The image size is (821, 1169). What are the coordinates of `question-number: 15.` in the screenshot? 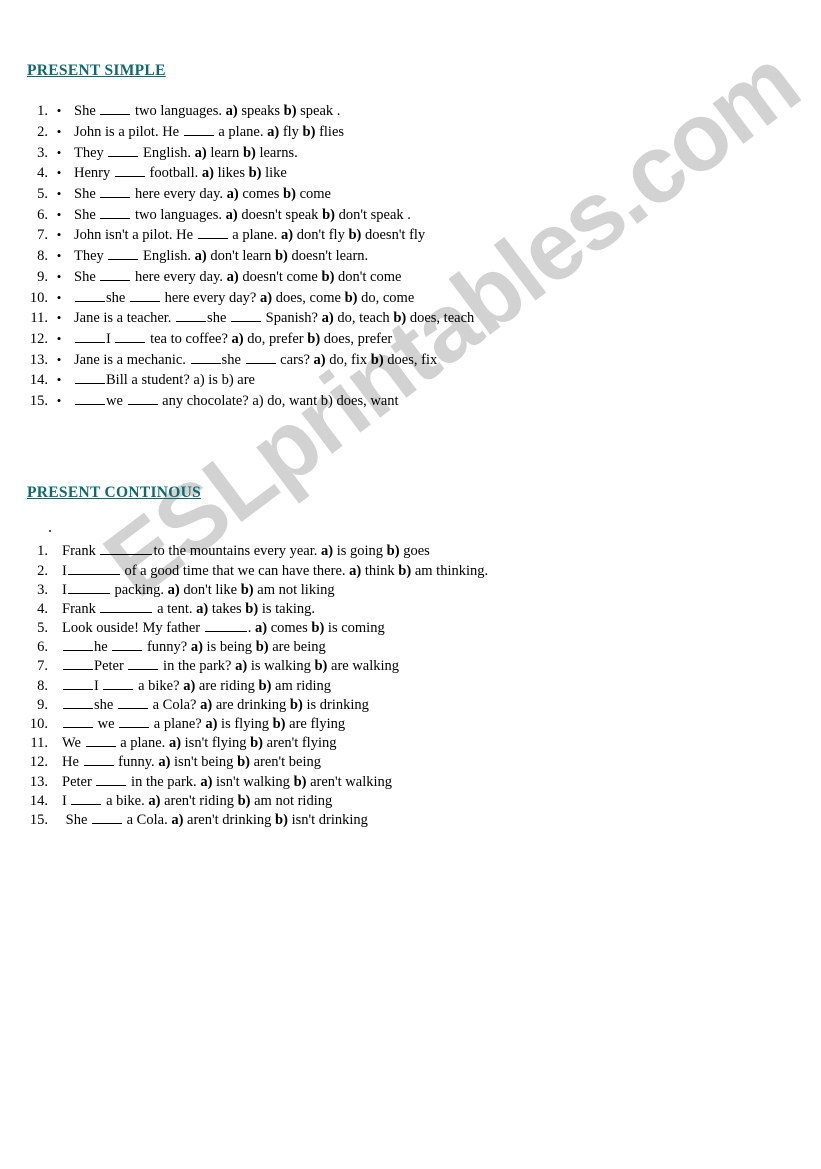 It's located at (38, 400).